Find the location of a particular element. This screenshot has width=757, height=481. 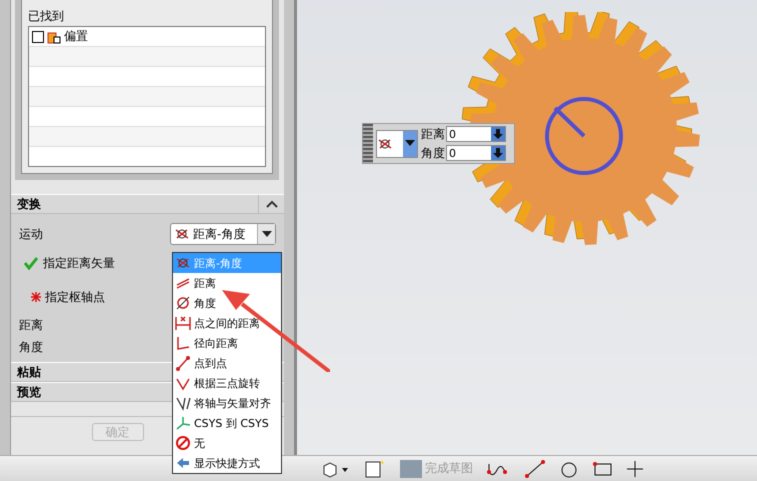

checkbox is located at coordinates (38, 36).